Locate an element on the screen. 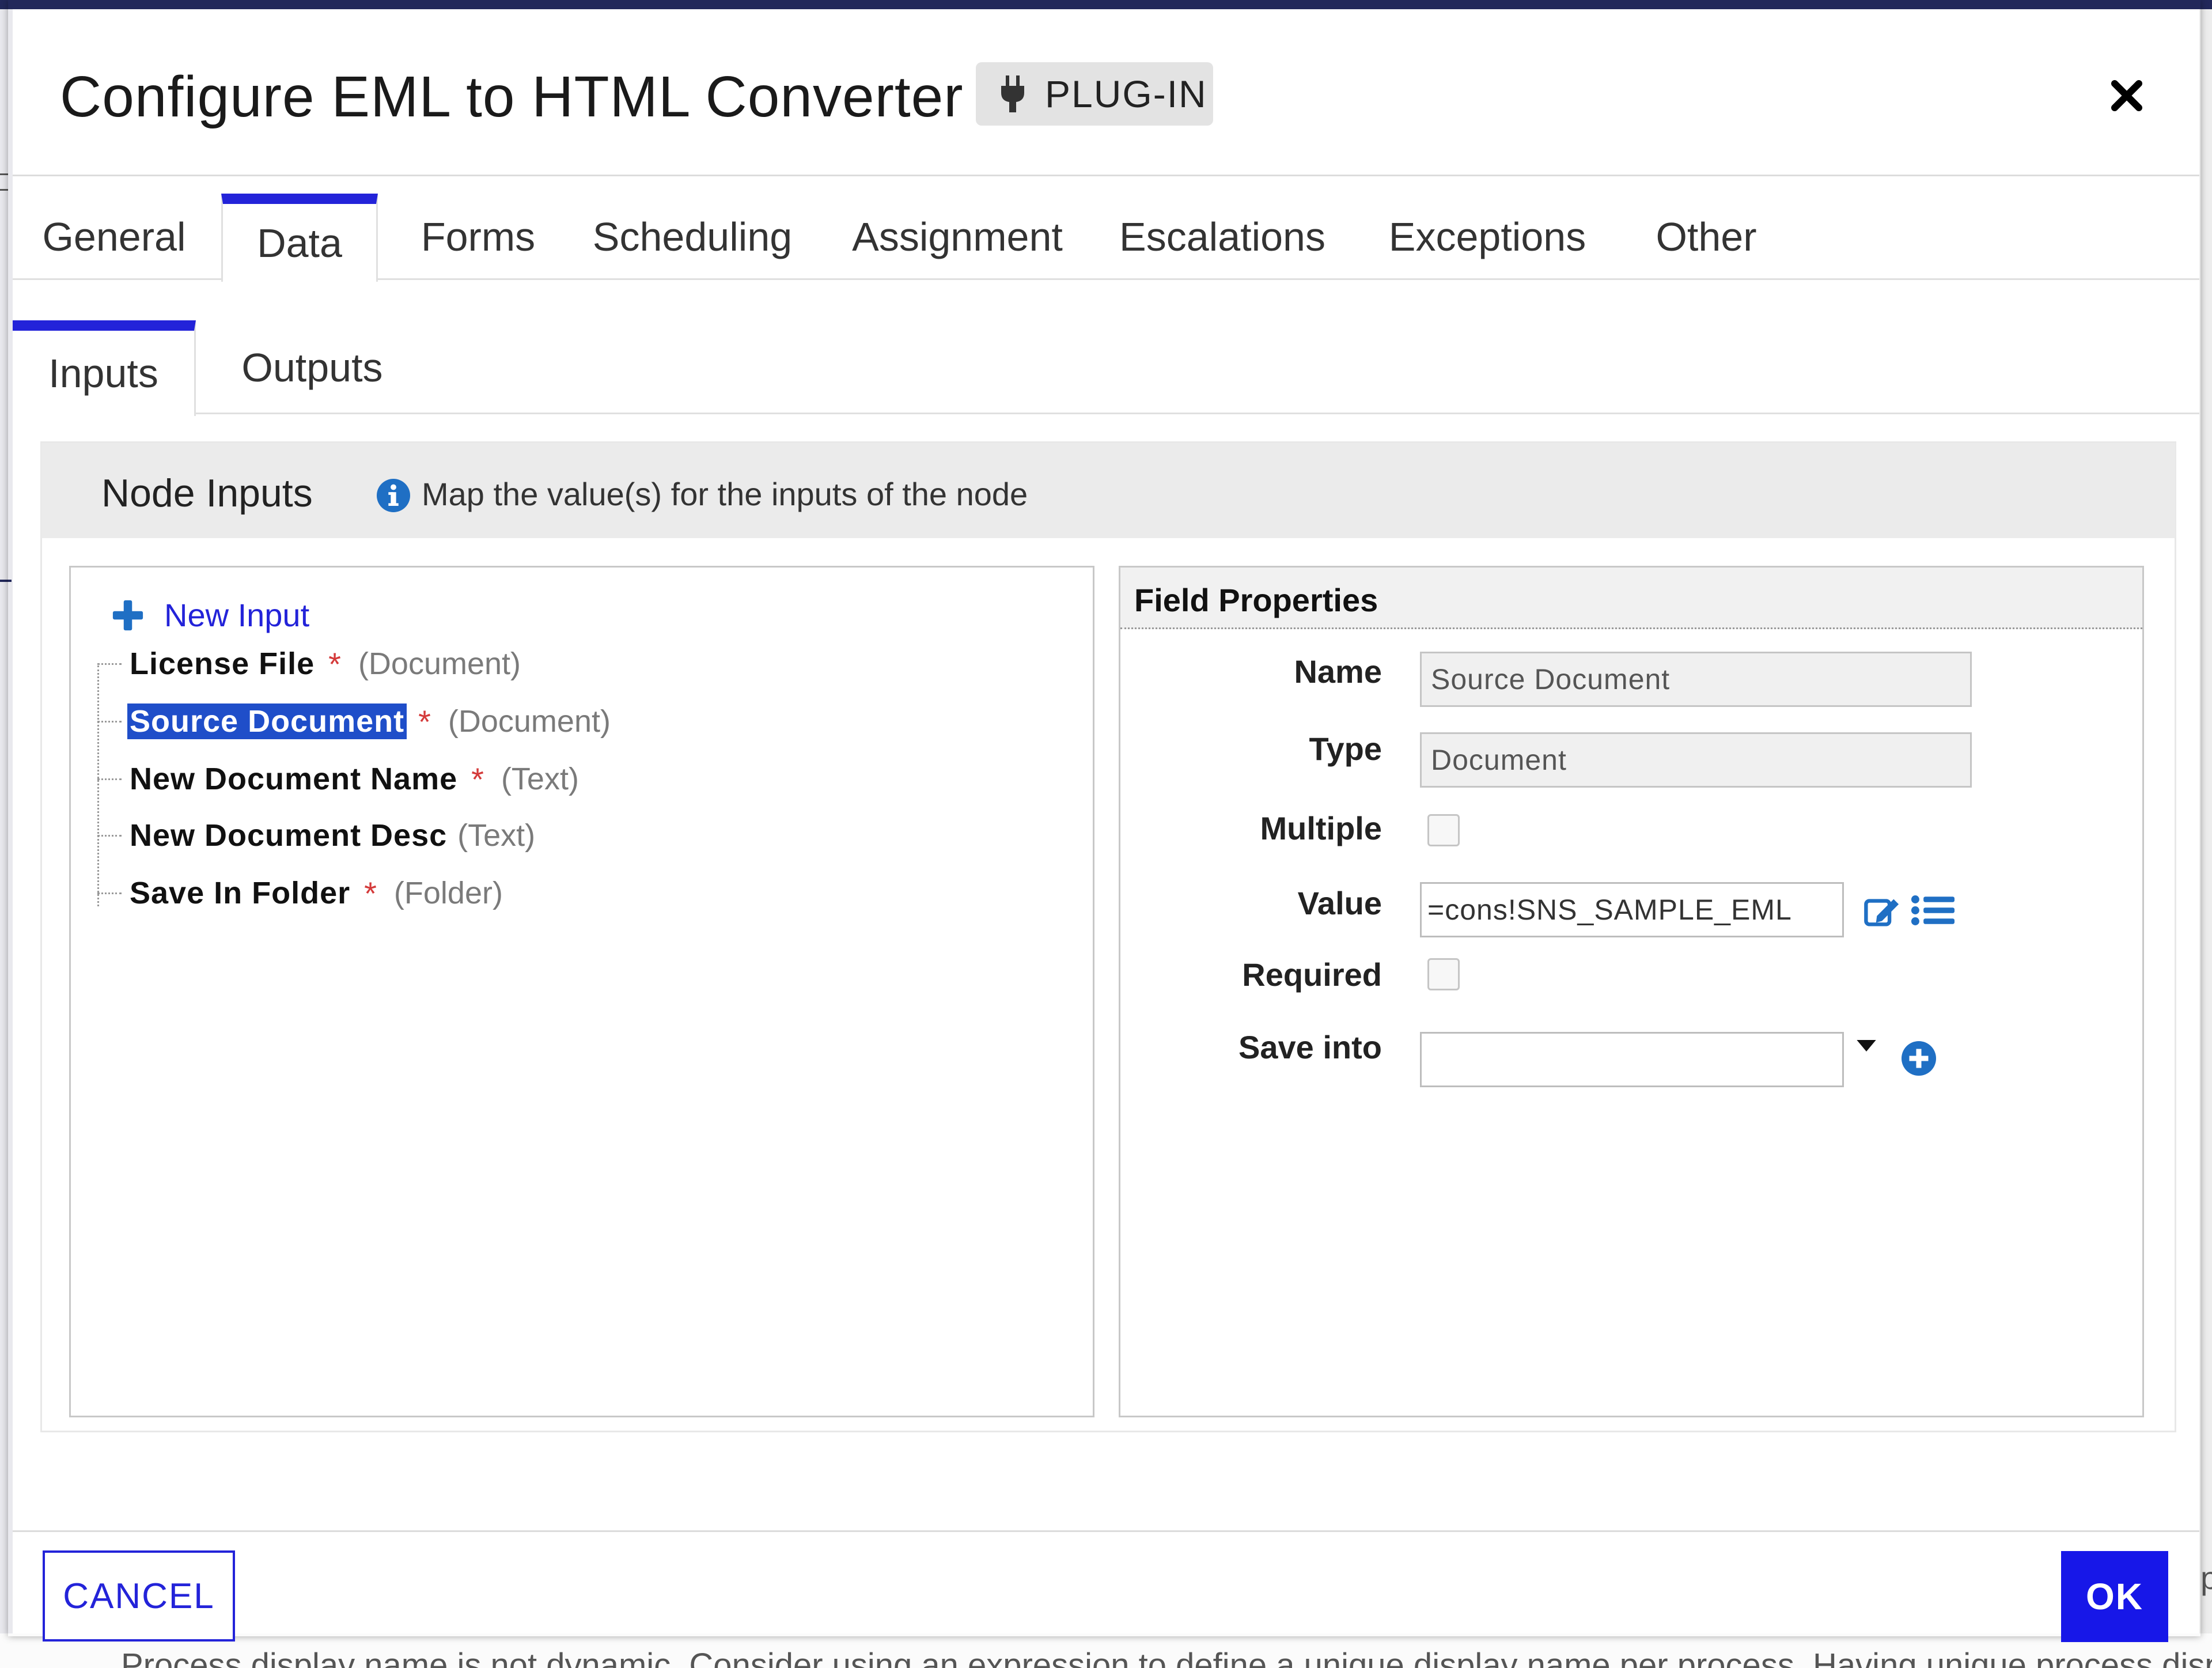 Image resolution: width=2212 pixels, height=1668 pixels. footer-divider is located at coordinates (1106, 1531).